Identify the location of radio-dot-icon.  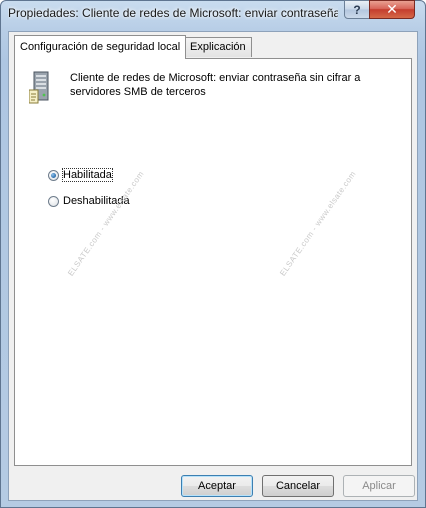
(53, 175).